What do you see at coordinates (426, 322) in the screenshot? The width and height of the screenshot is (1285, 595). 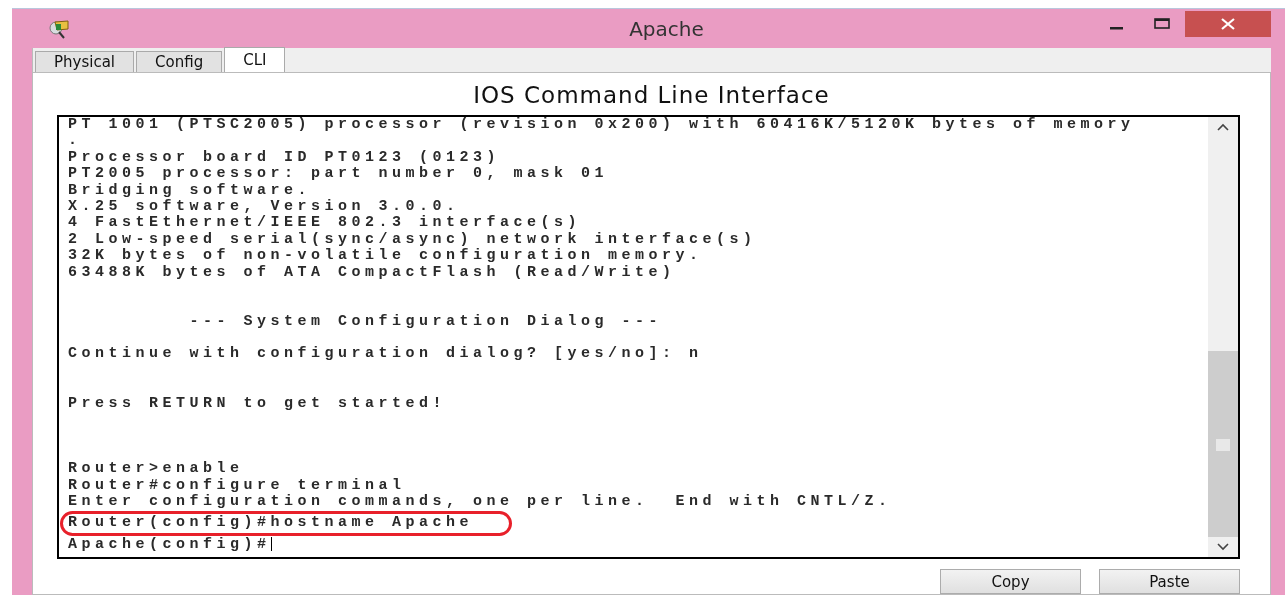 I see `terminal-line: --- System Configuration Dialog ---` at bounding box center [426, 322].